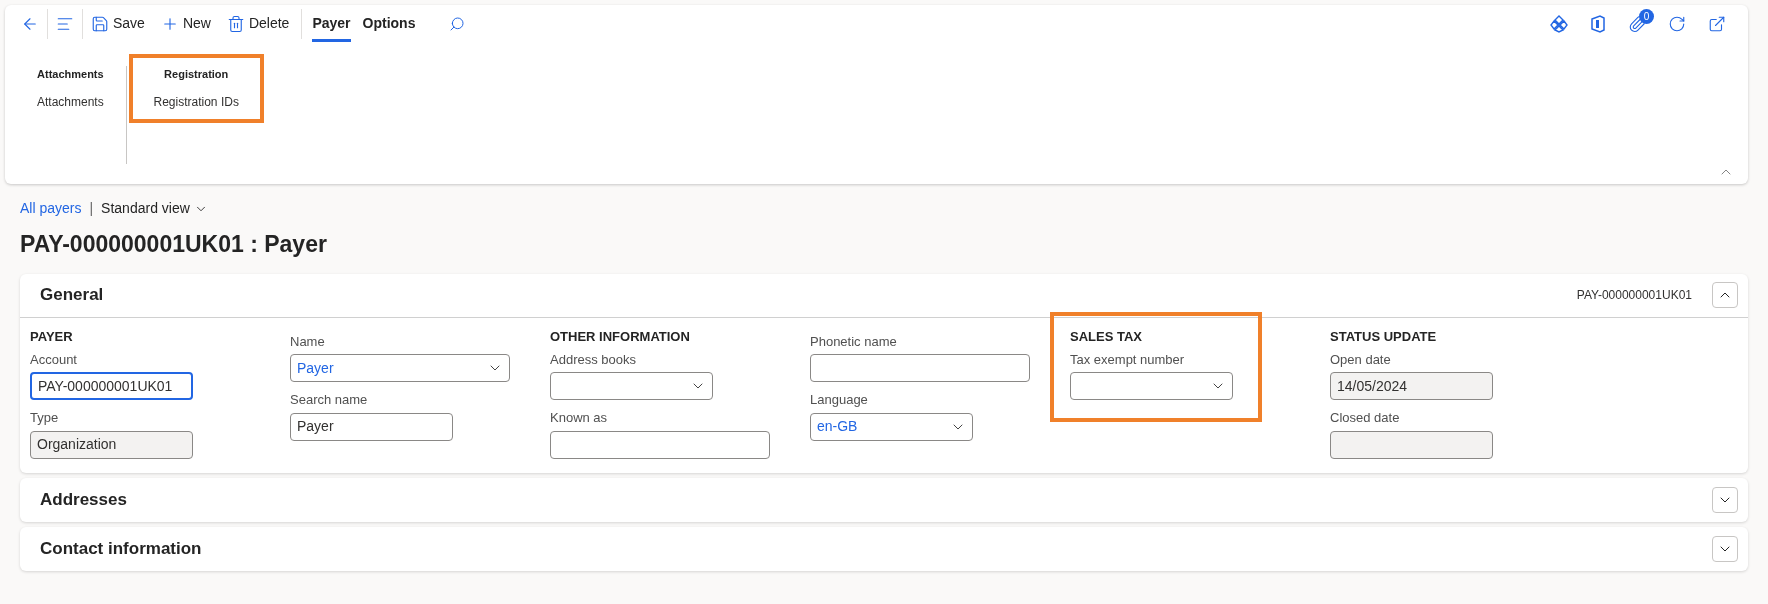  I want to click on section-title: Contact information, so click(121, 548).